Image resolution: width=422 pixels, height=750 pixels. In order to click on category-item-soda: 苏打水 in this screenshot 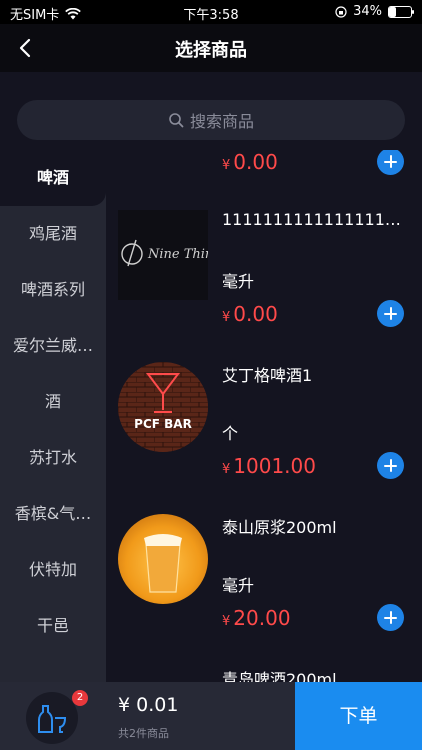, I will do `click(53, 458)`.